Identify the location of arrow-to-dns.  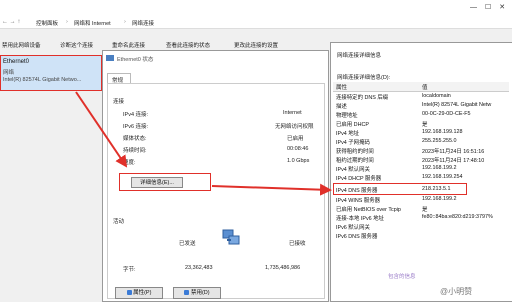
(271, 189).